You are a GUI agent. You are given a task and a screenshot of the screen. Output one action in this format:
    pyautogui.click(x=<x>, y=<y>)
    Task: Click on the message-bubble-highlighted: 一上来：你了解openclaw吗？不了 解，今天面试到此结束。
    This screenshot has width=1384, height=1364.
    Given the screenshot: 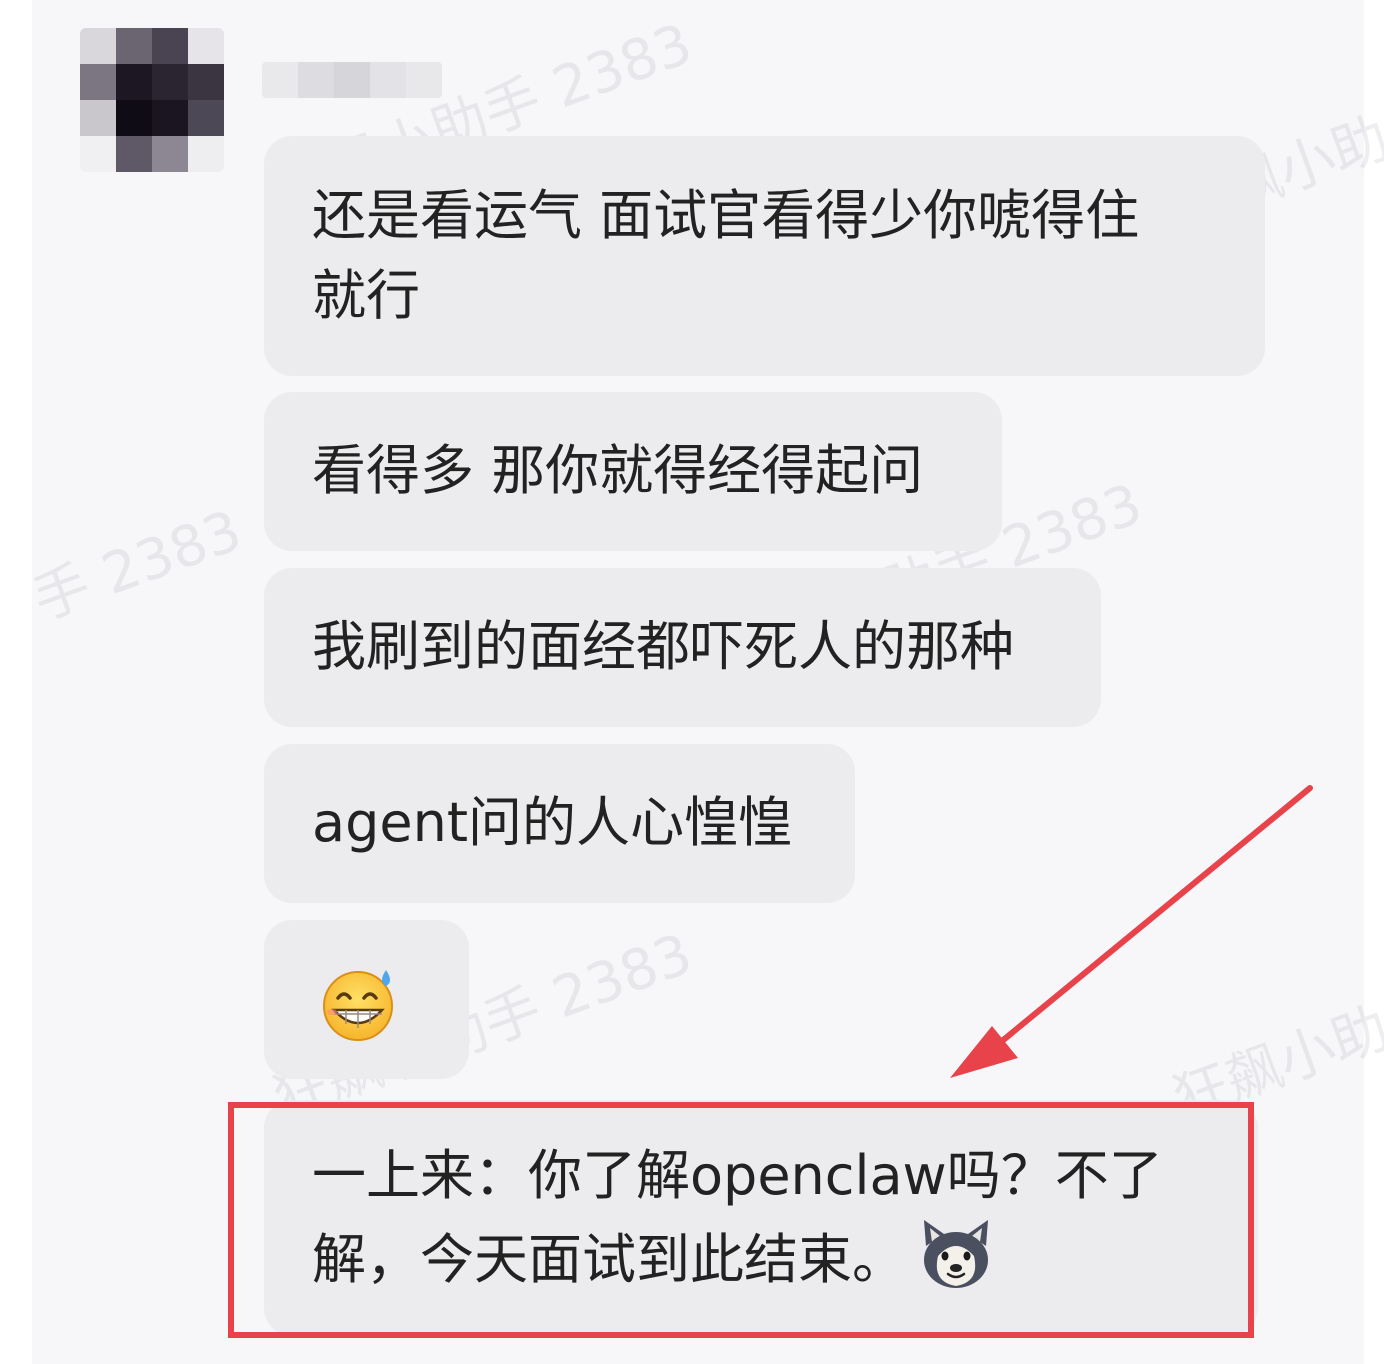 What is the action you would take?
    pyautogui.click(x=761, y=1218)
    